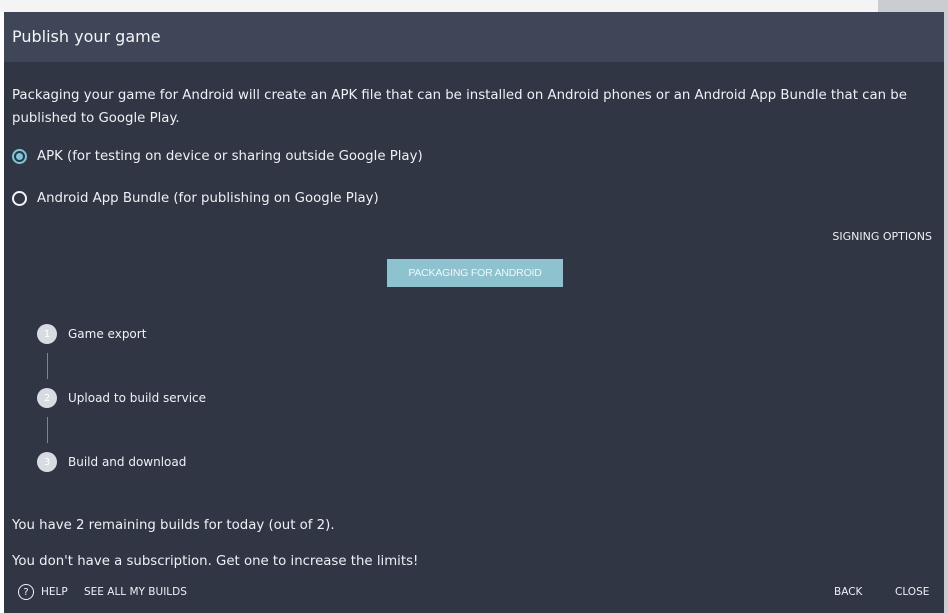 The image size is (948, 613). I want to click on see-all-builds-button: SEE ALL MY BUILDS, so click(135, 592).